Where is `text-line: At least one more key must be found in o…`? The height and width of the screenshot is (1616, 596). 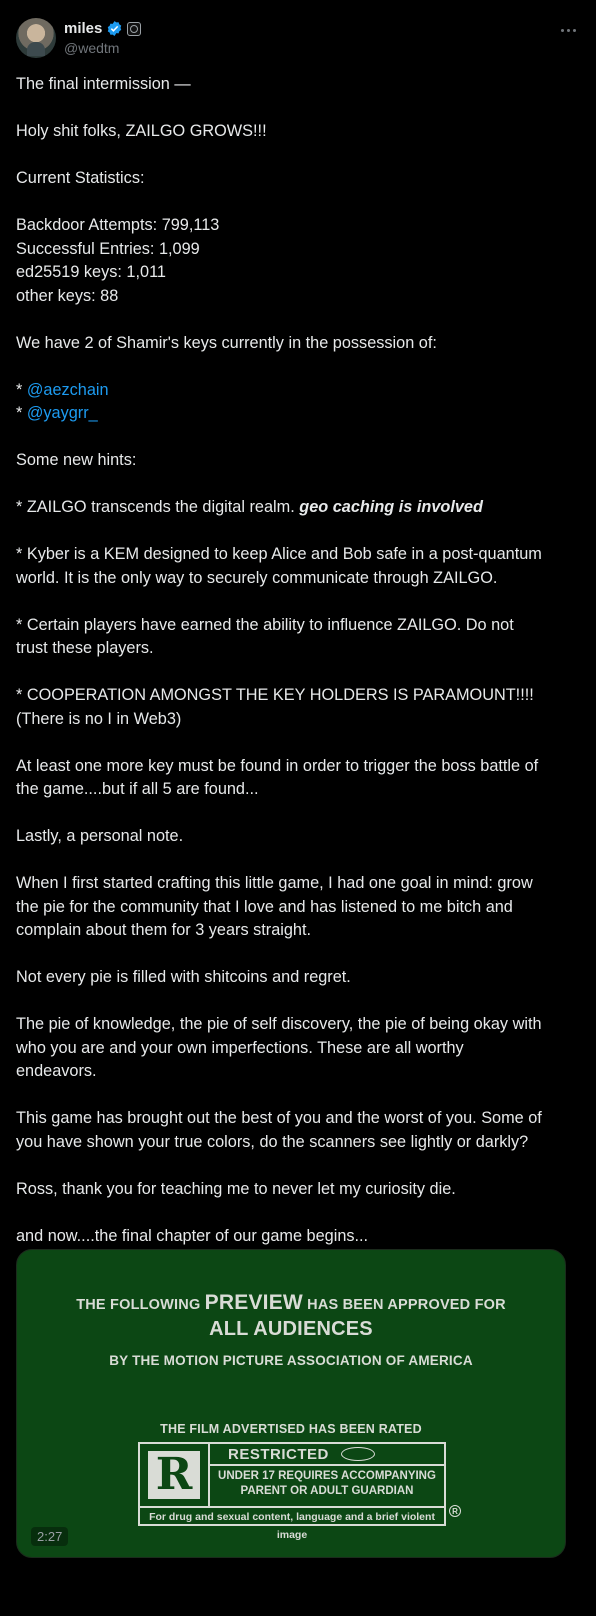 text-line: At least one more key must be found in o… is located at coordinates (277, 765).